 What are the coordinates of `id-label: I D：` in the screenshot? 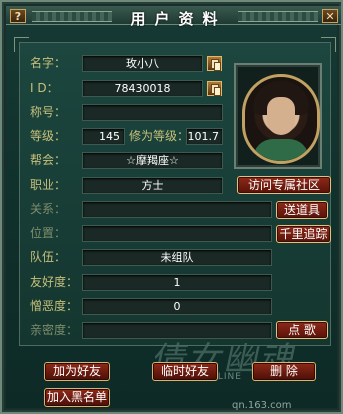 It's located at (44, 88).